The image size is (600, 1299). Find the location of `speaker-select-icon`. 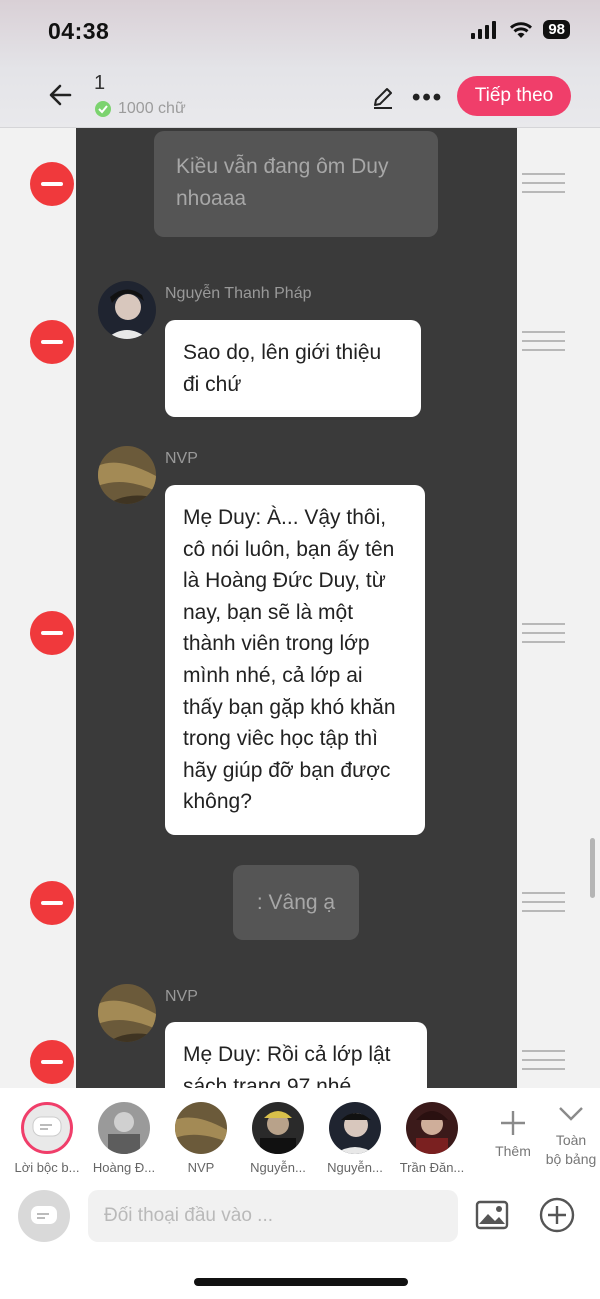

speaker-select-icon is located at coordinates (44, 1216).